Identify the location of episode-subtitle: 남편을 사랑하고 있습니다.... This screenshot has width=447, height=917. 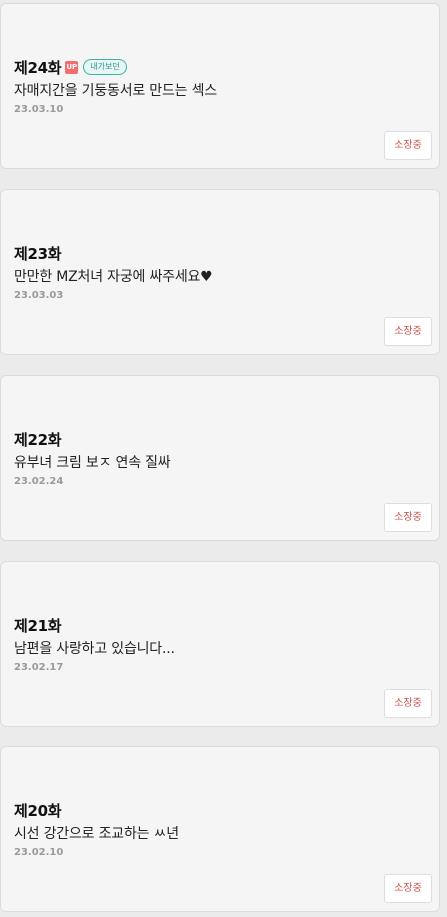
(94, 649).